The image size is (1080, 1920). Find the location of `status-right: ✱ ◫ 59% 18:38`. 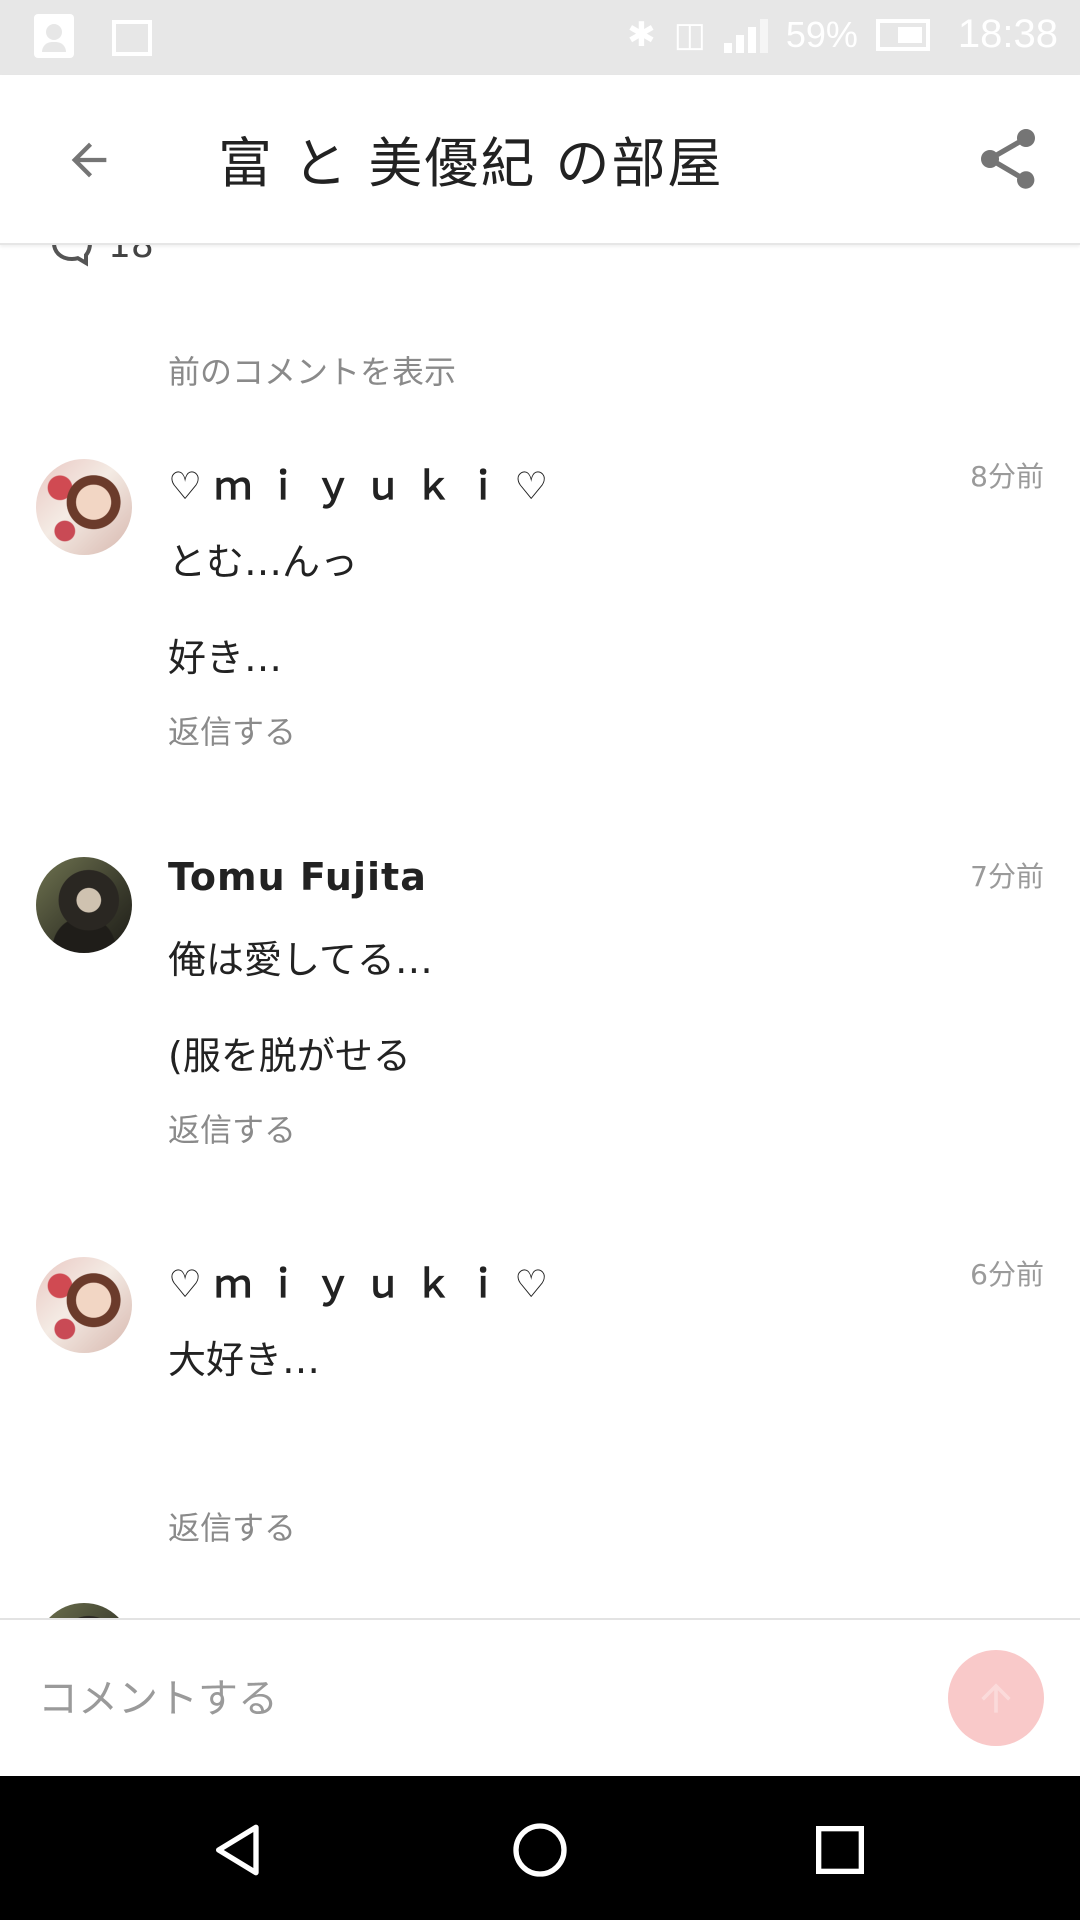

status-right: ✱ ◫ 59% 18:38 is located at coordinates (842, 34).